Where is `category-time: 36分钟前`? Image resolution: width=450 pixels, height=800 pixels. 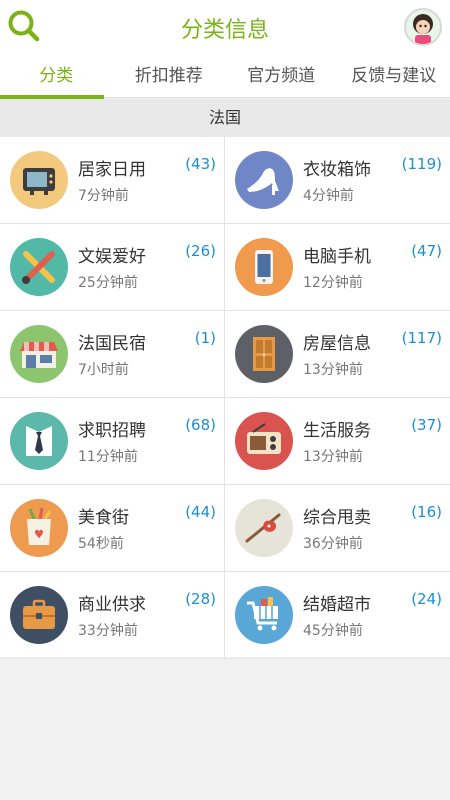 category-time: 36分钟前 is located at coordinates (333, 544).